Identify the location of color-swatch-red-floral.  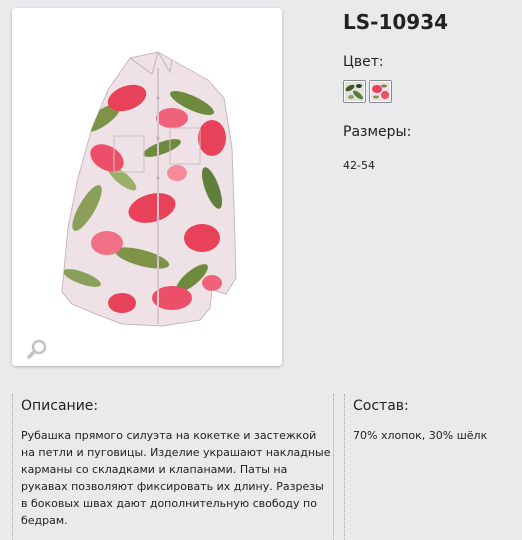
(380, 91).